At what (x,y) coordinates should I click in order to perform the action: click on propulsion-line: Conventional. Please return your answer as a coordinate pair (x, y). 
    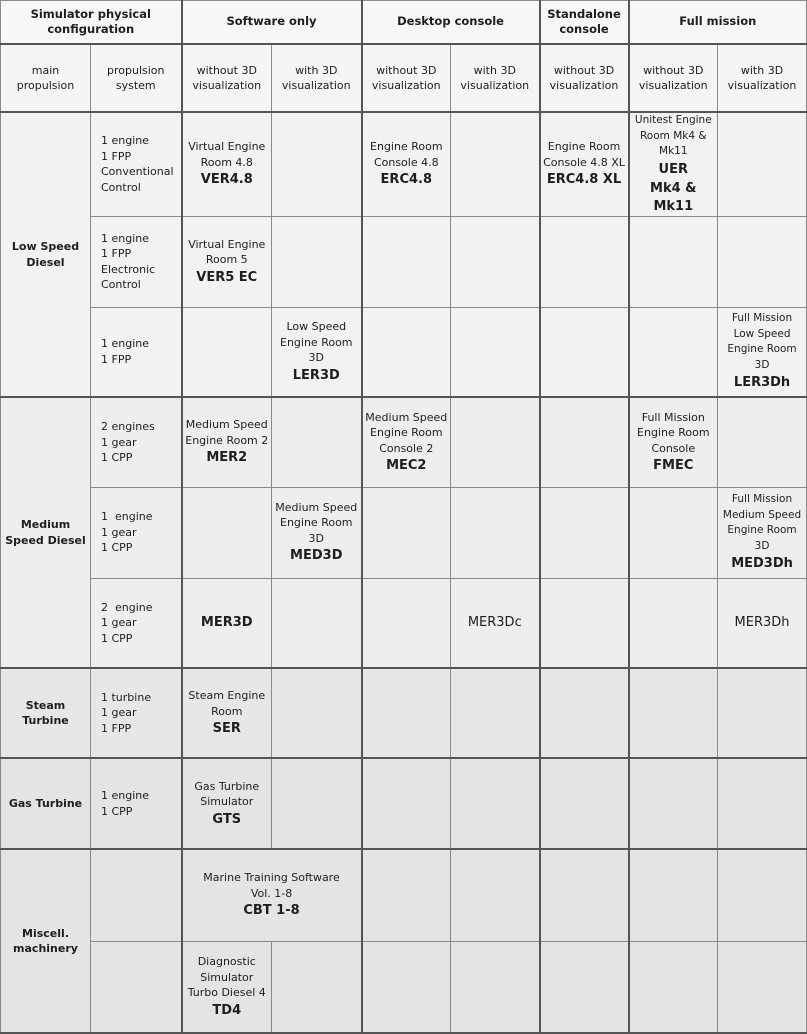
    Looking at the image, I should click on (137, 172).